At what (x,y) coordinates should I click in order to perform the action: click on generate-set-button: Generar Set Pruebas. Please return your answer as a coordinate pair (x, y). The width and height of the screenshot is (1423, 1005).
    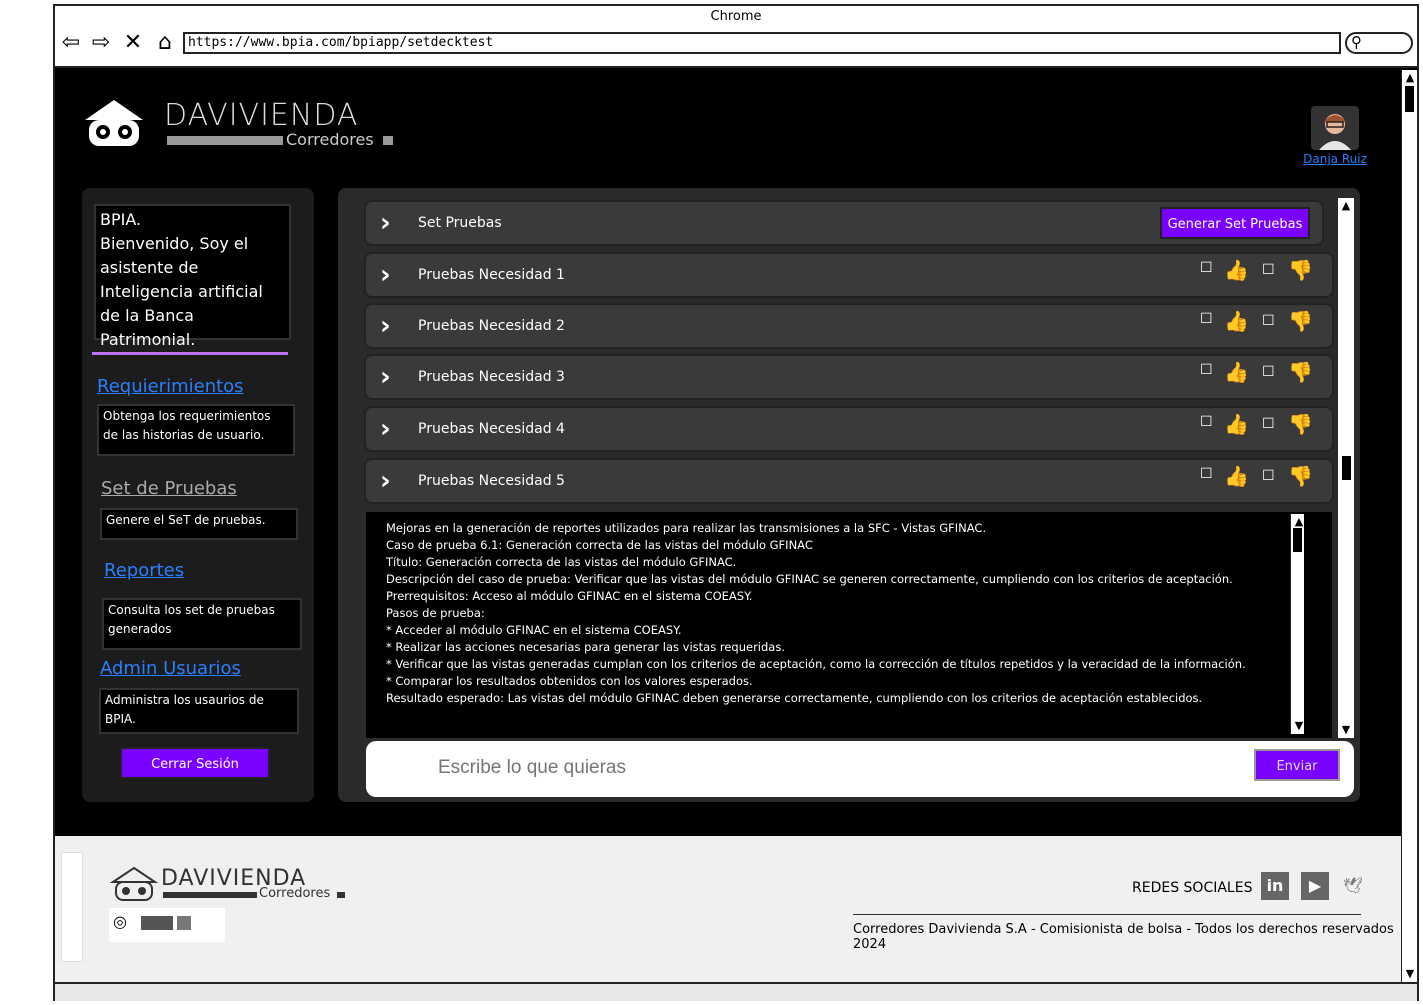
    Looking at the image, I should click on (1235, 223).